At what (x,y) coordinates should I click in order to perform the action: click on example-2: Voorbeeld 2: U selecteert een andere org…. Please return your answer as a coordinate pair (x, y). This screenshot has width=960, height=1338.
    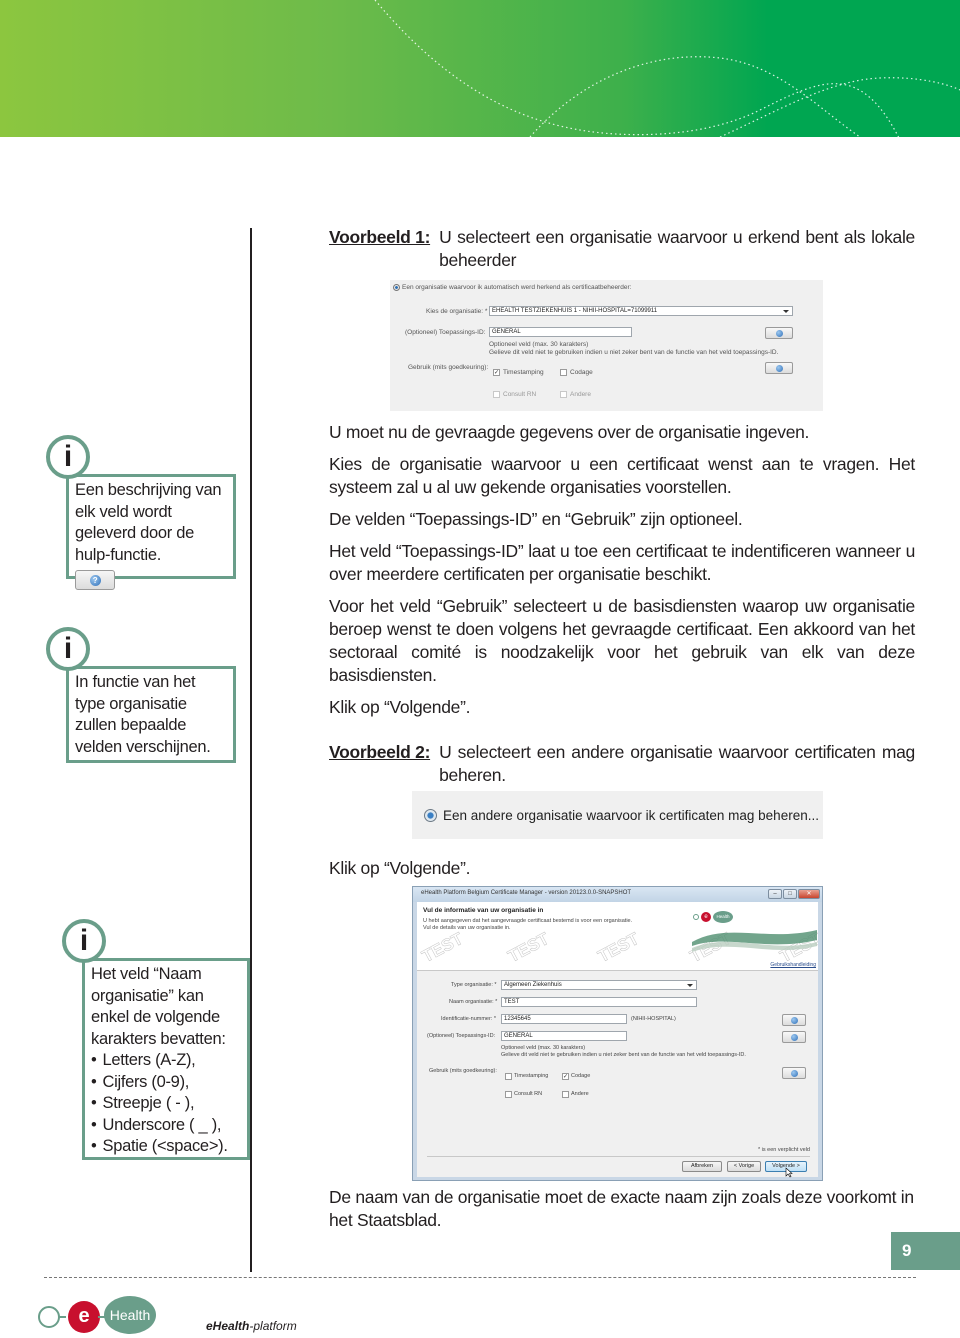
    Looking at the image, I should click on (622, 764).